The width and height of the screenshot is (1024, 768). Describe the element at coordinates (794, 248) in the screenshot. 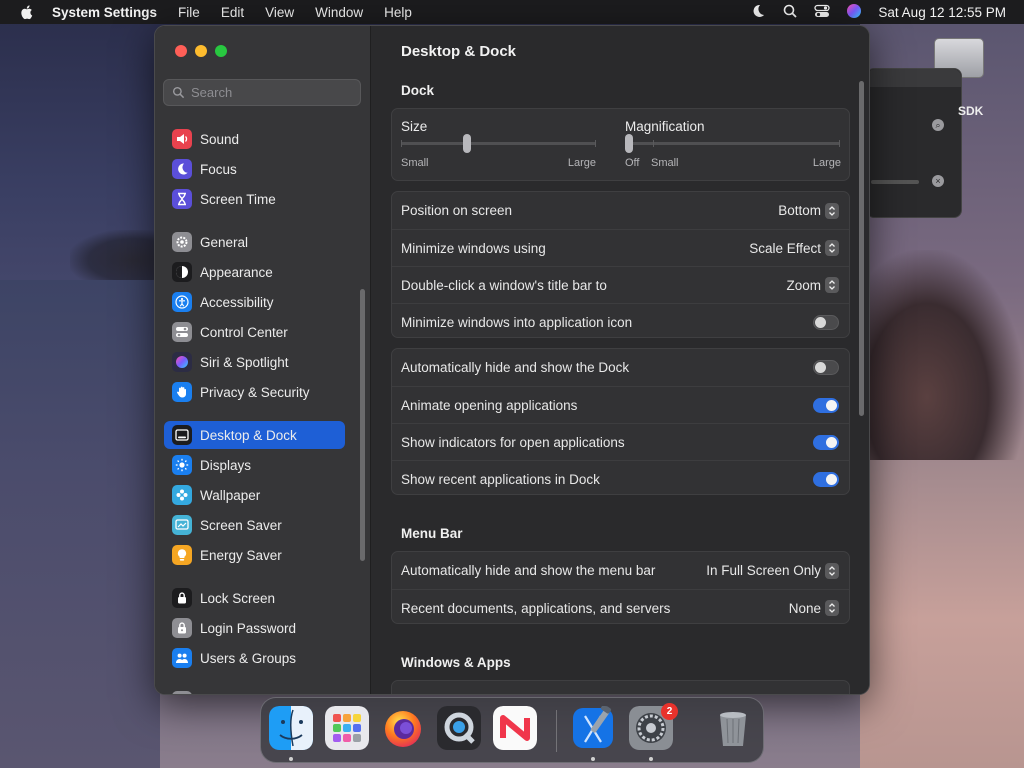

I see `minimize-windows-using-popup: Scale Effect` at that location.